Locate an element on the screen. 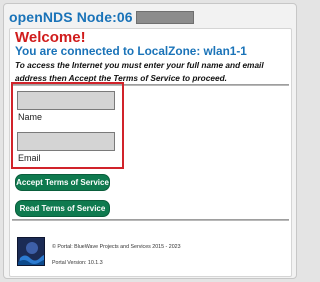 This screenshot has height=282, width=320. accept-terms-button: Accept Terms of Service is located at coordinates (62, 182).